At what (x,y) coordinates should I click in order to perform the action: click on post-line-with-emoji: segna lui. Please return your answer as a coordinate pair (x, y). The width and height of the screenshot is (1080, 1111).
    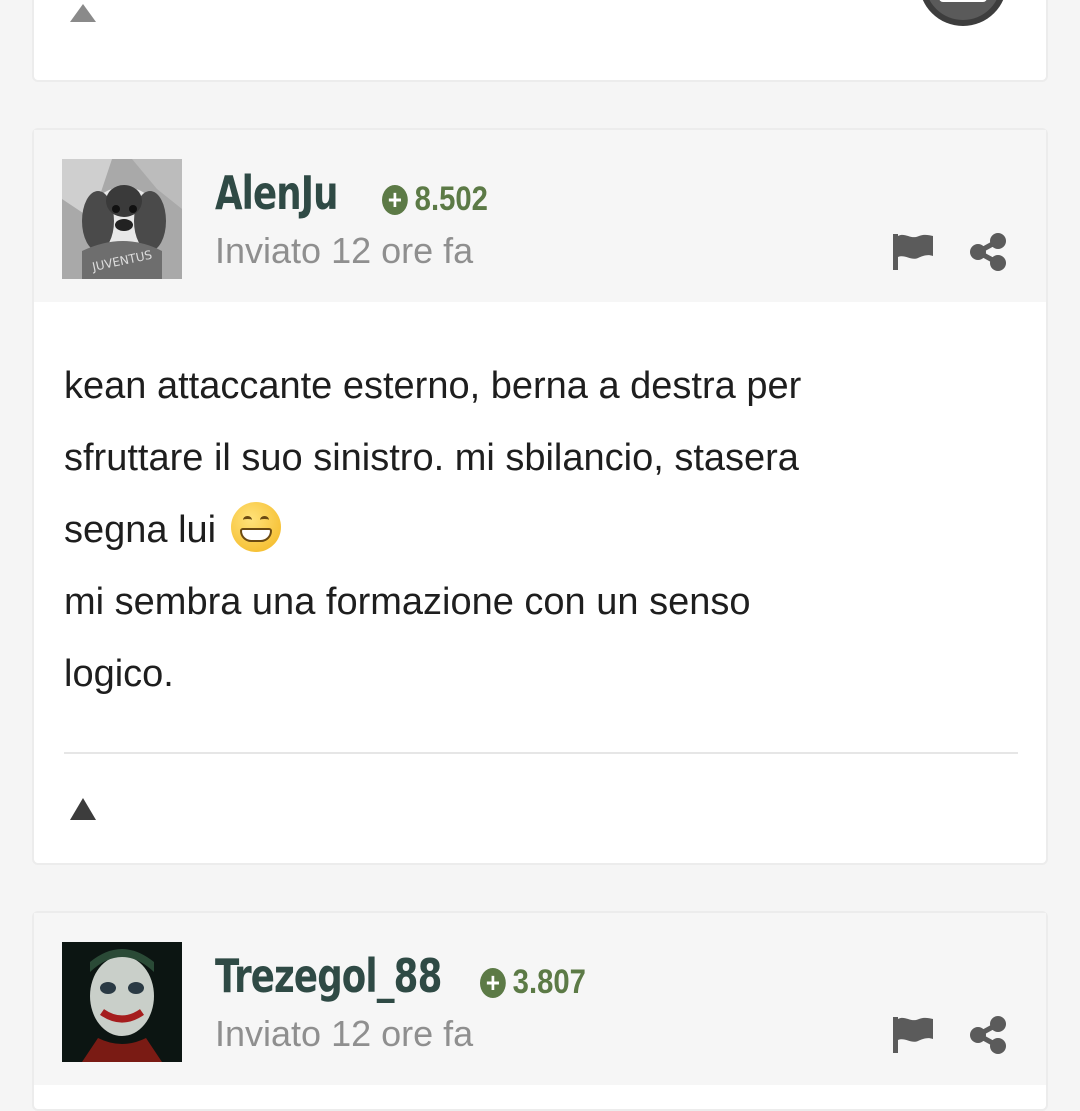
    Looking at the image, I should click on (514, 530).